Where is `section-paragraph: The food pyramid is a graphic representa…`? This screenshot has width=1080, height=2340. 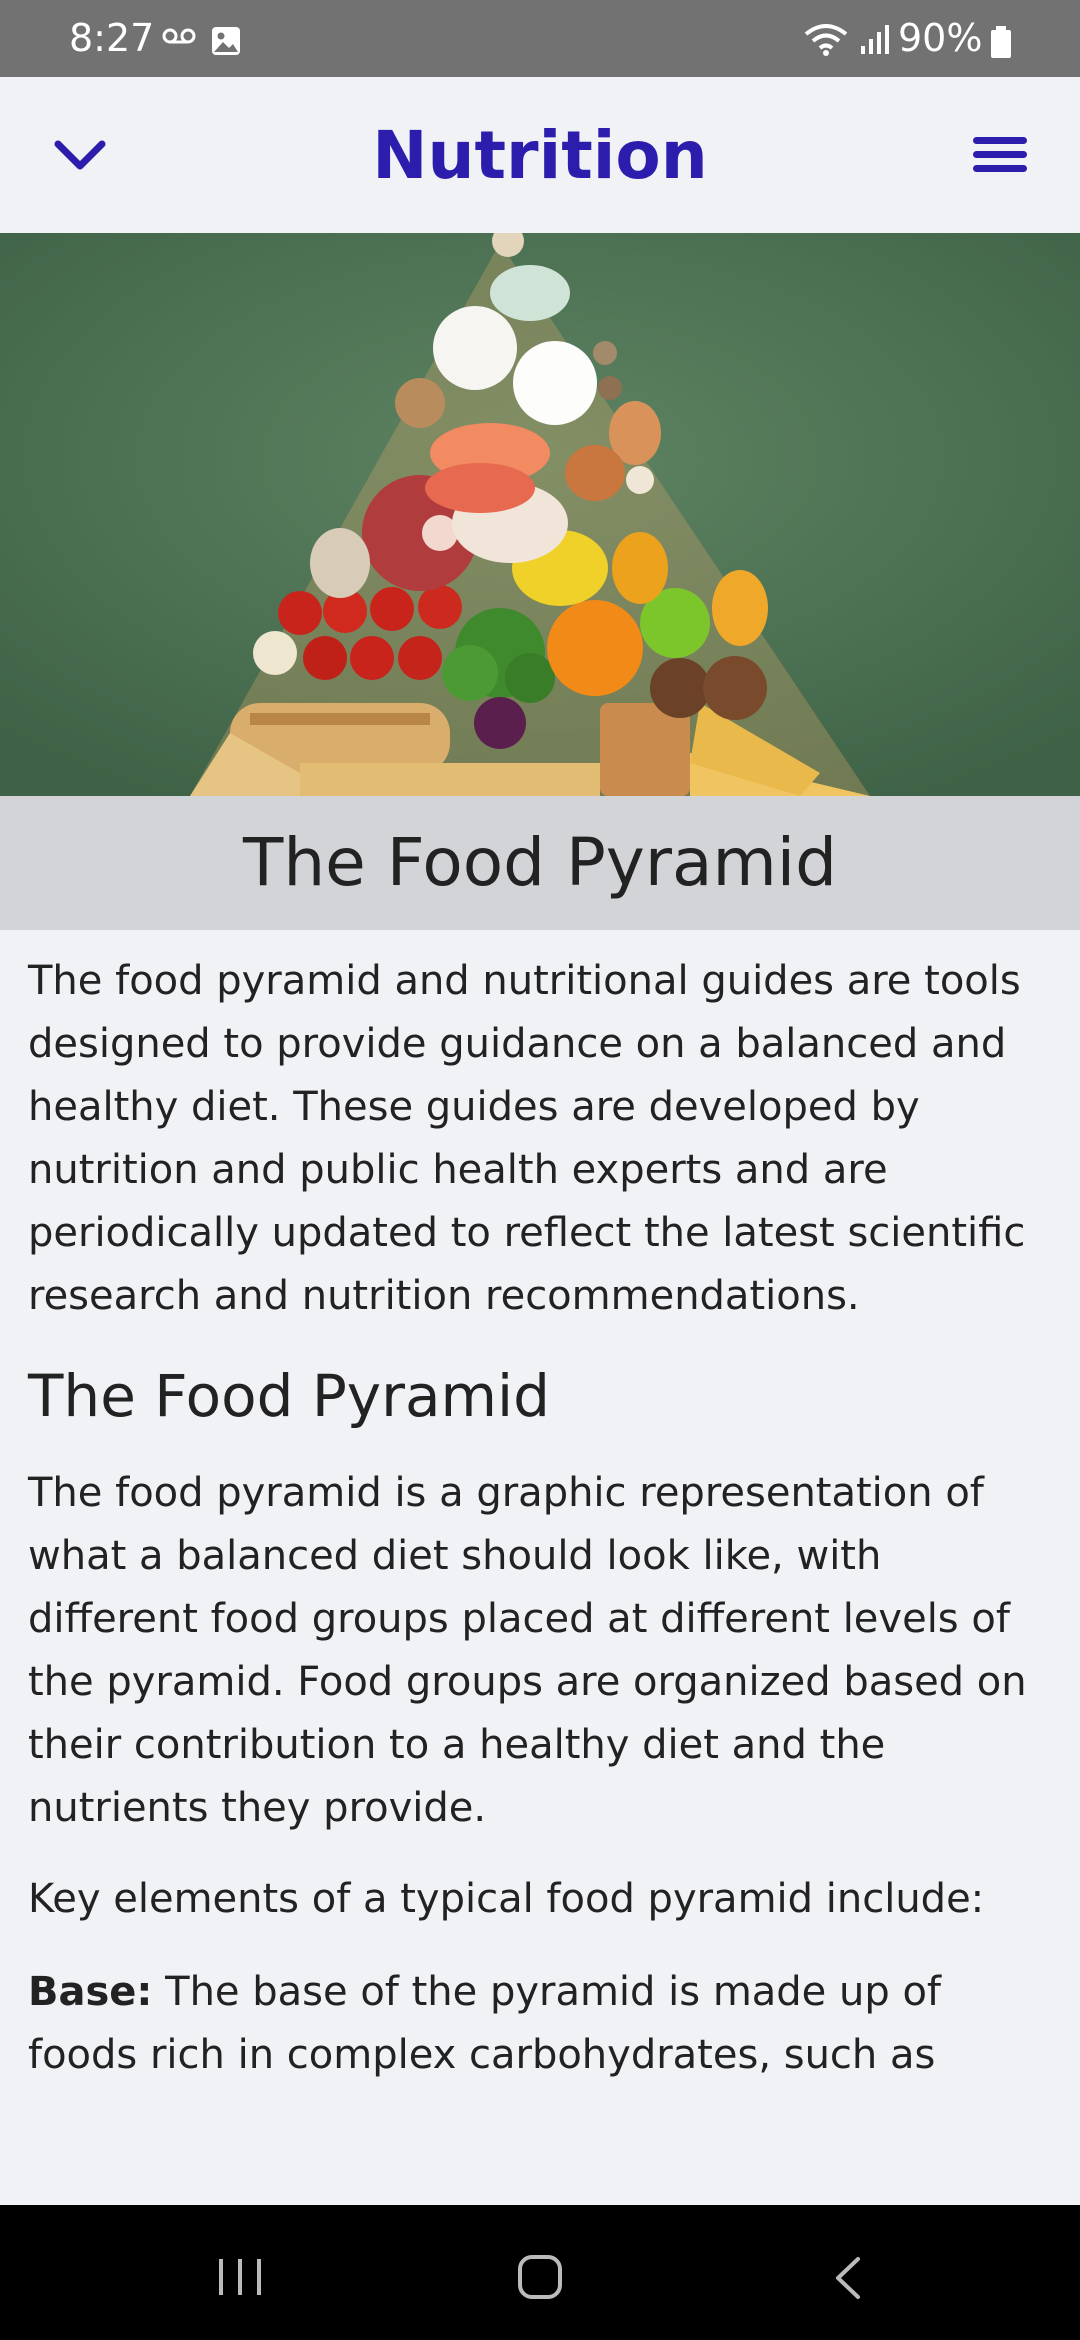
section-paragraph: The food pyramid is a graphic representa… is located at coordinates (527, 1650).